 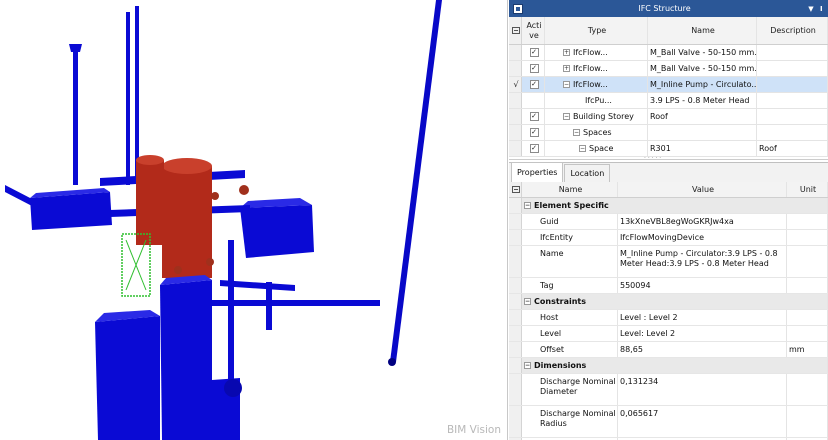 What do you see at coordinates (533, 30) in the screenshot?
I see `col-active: Acti ve` at bounding box center [533, 30].